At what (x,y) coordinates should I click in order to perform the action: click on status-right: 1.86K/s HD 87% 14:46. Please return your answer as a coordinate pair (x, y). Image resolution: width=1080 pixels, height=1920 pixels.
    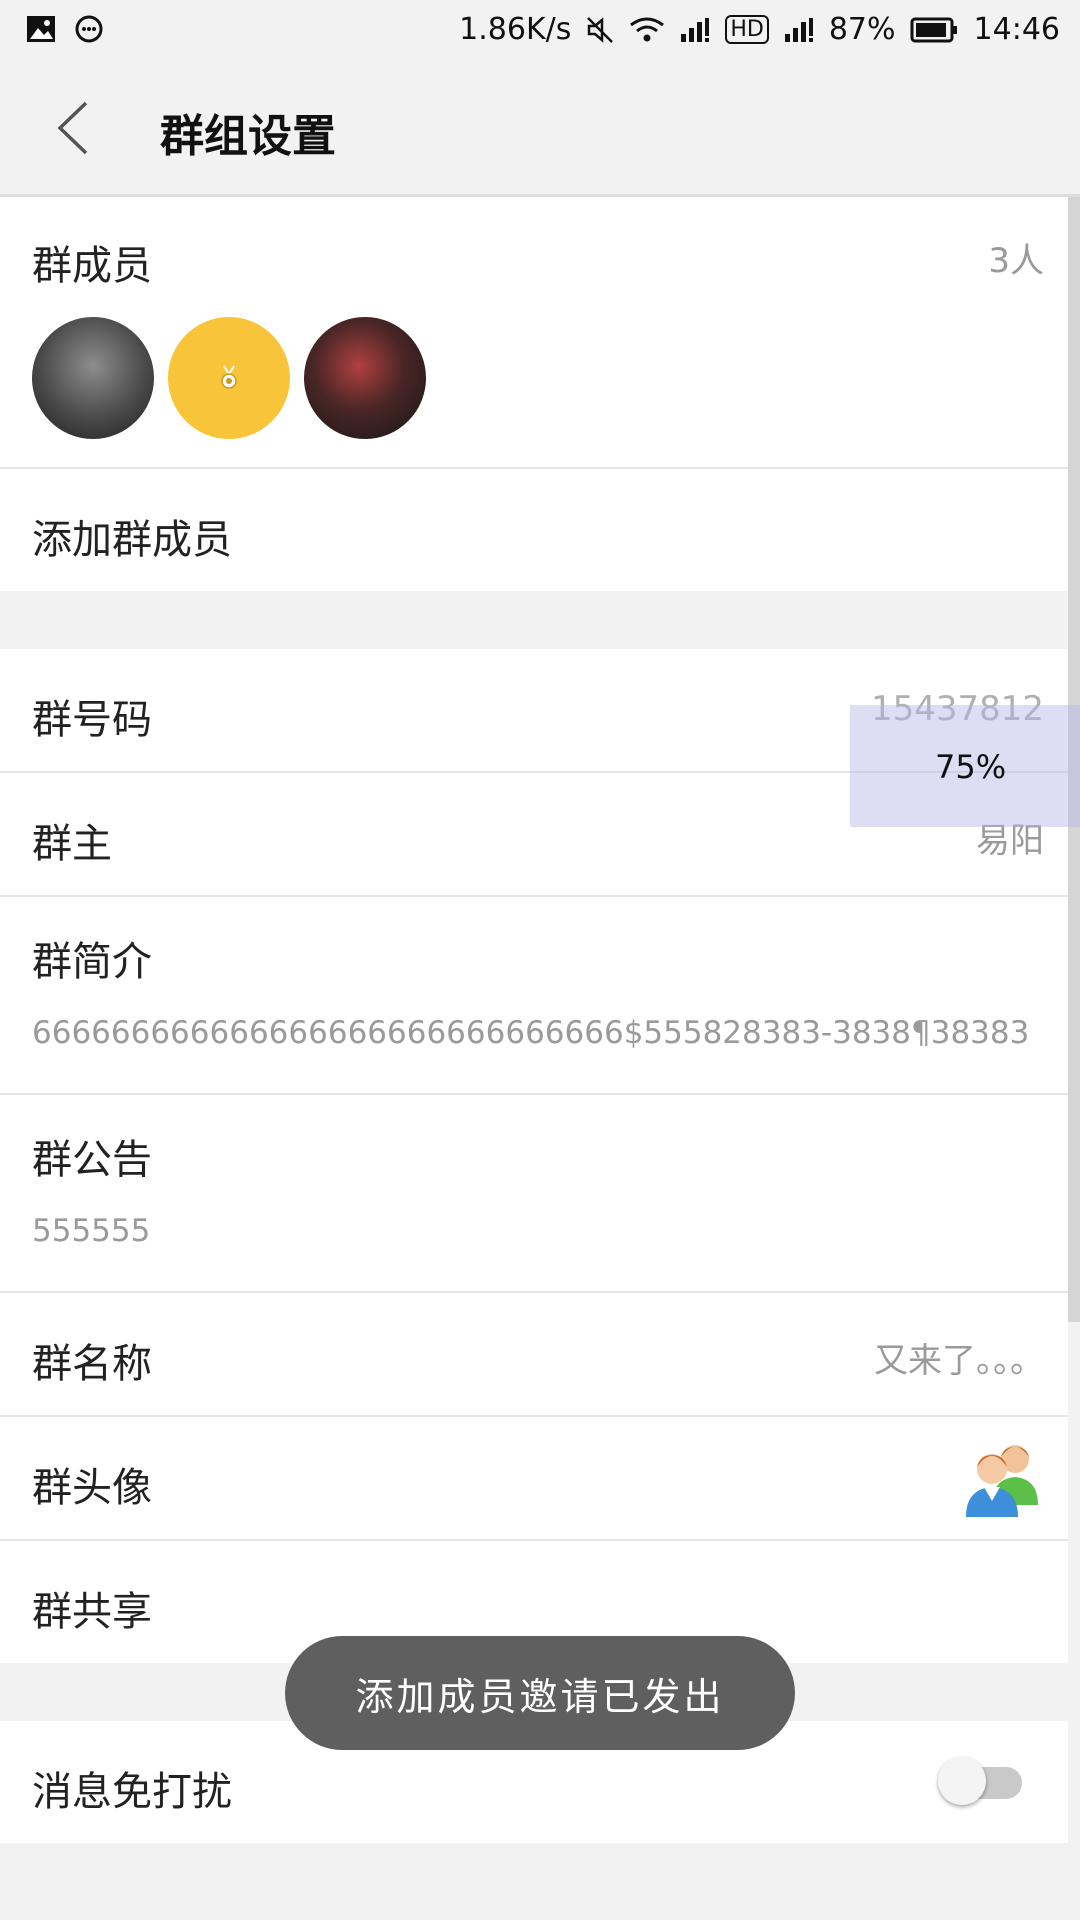
    Looking at the image, I should click on (759, 29).